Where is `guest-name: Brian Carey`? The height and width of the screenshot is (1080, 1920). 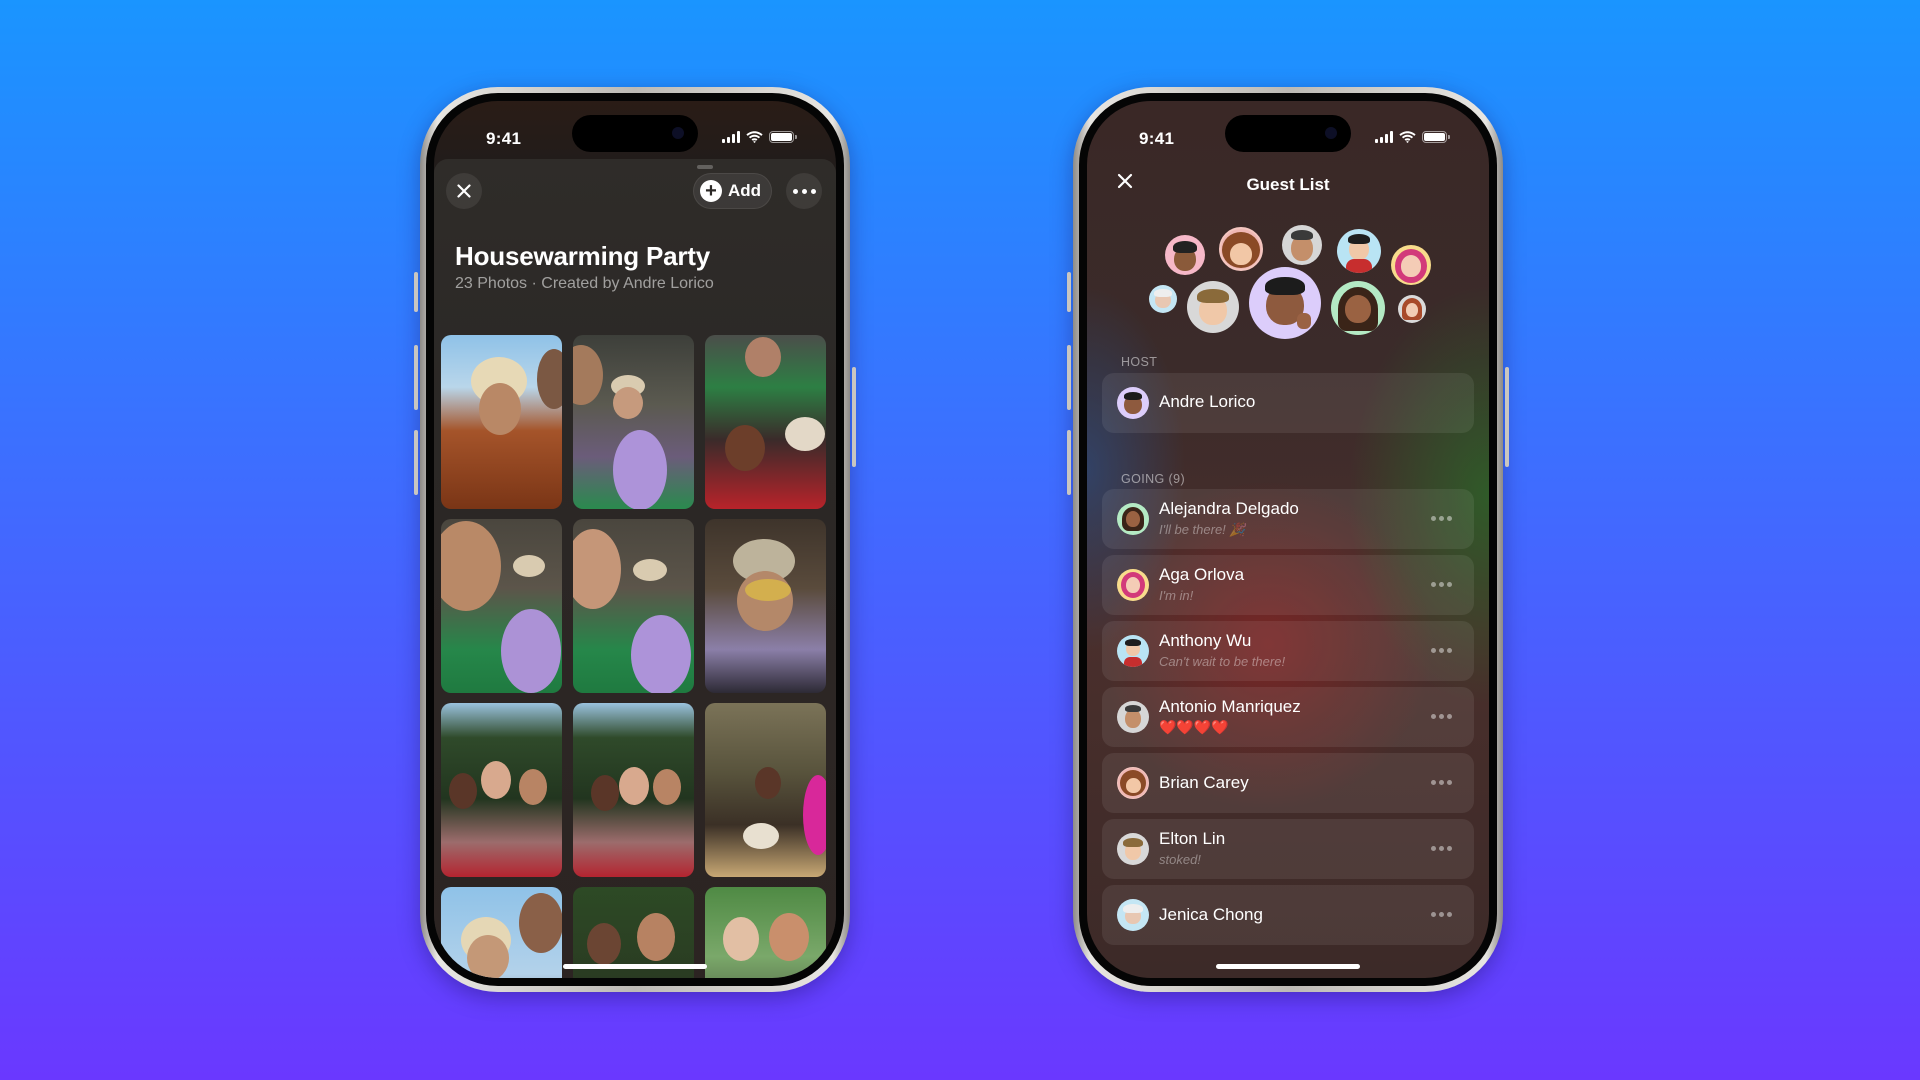 guest-name: Brian Carey is located at coordinates (1204, 782).